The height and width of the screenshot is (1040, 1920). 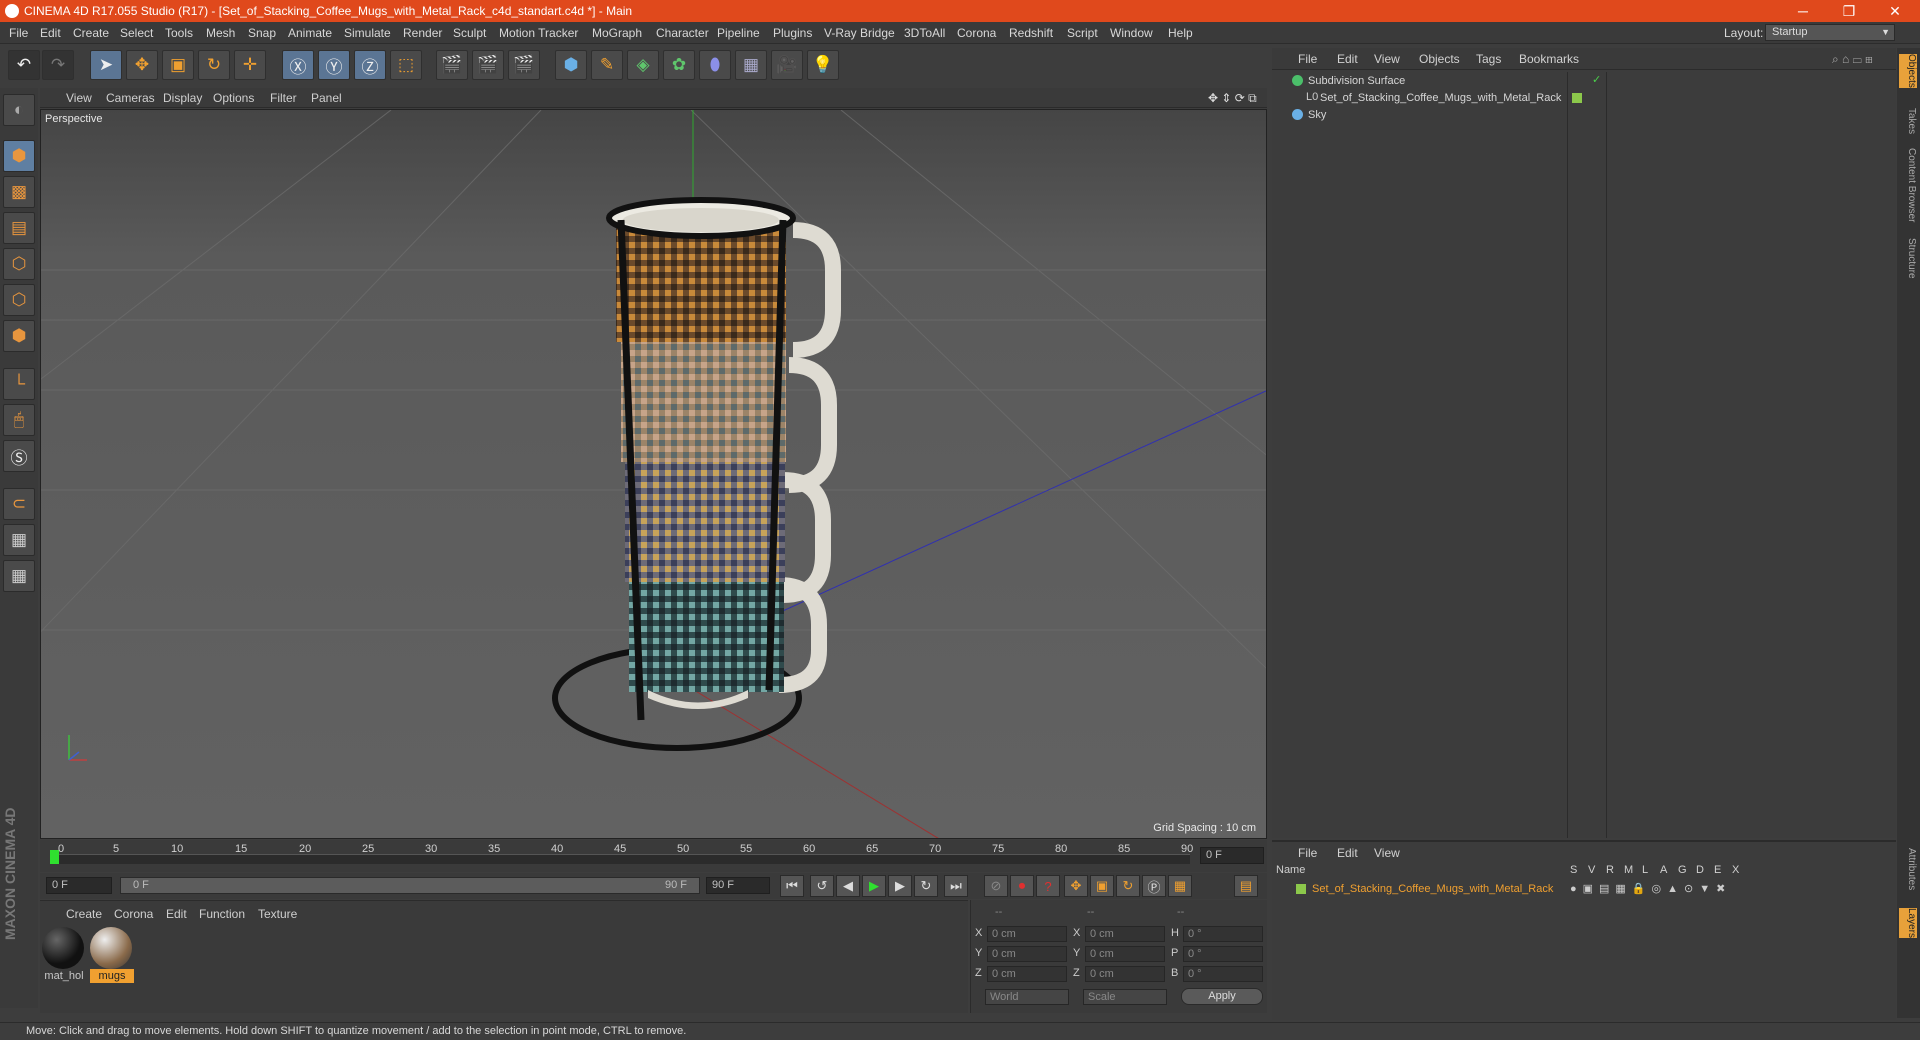 What do you see at coordinates (130, 98) in the screenshot?
I see `viewport-menu-cameras: Cameras` at bounding box center [130, 98].